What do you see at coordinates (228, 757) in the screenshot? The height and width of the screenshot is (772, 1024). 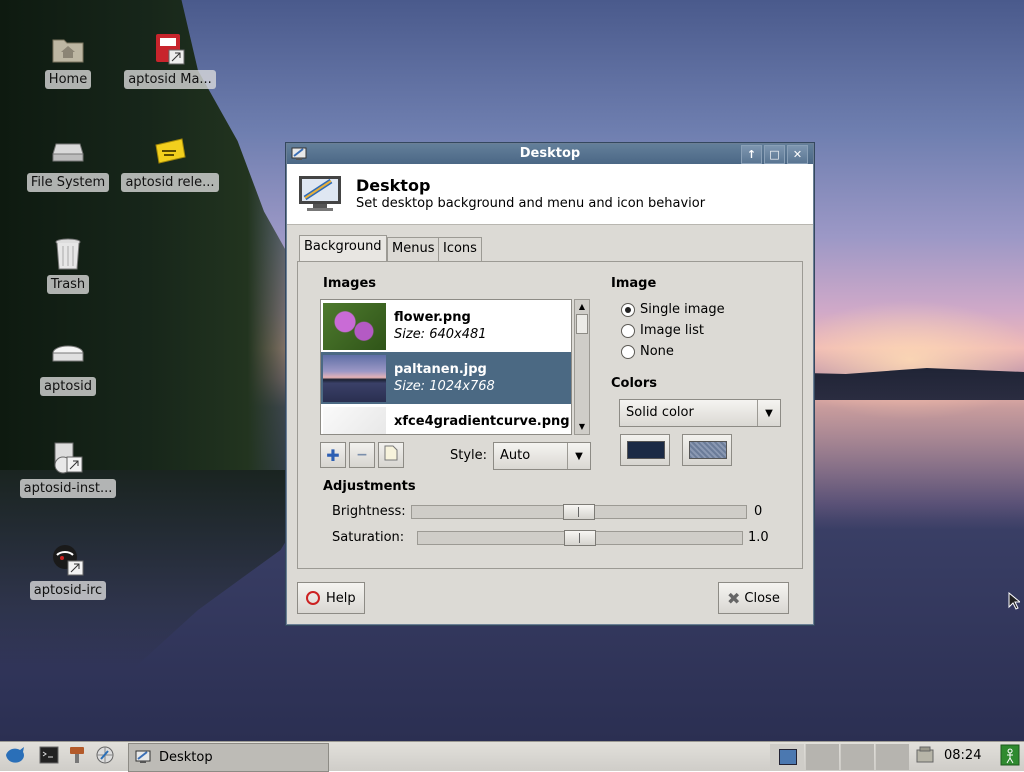 I see `taskbar-task-desktop: Desktop` at bounding box center [228, 757].